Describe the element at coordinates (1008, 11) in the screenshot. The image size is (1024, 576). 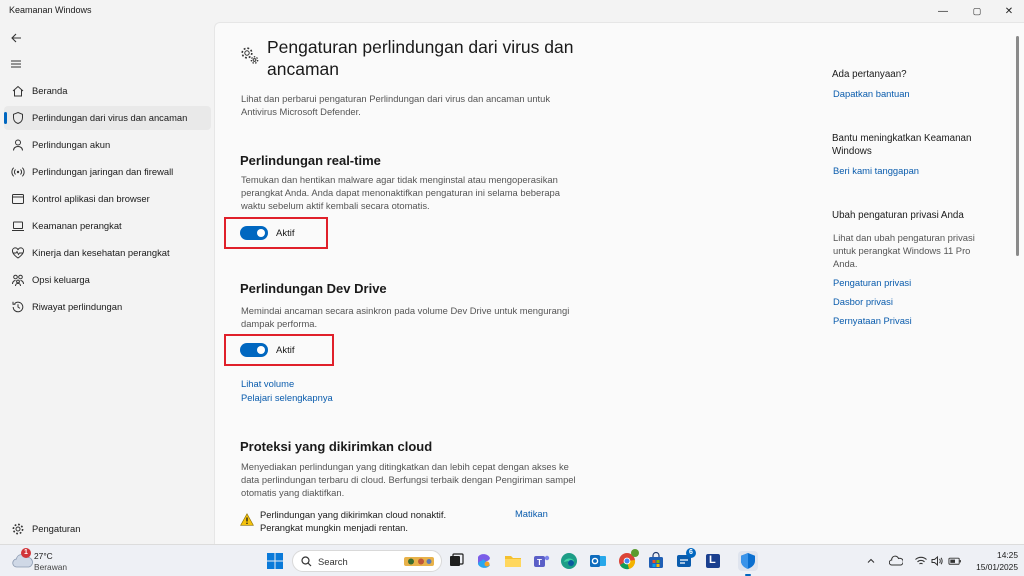
I see `close-button: ✕` at that location.